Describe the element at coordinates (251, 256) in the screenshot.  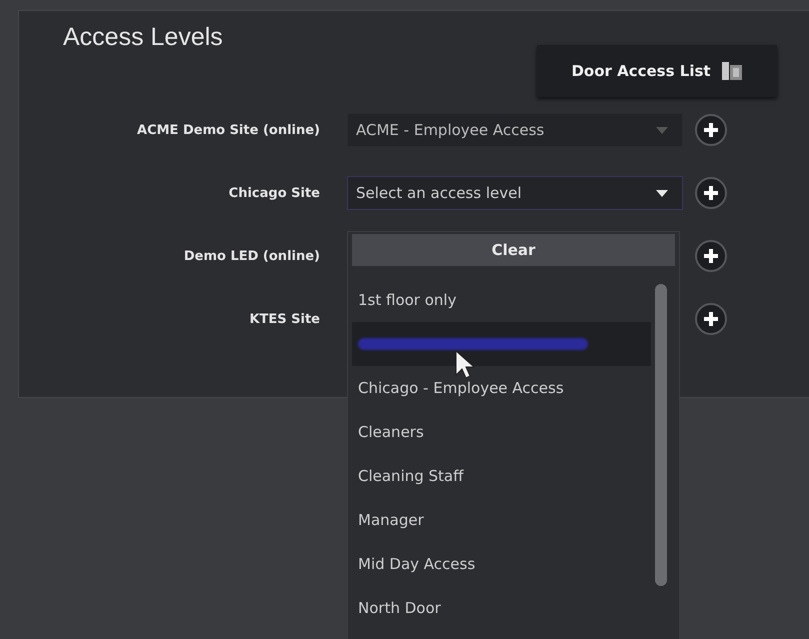
I see `site-label: Demo LED (online)` at that location.